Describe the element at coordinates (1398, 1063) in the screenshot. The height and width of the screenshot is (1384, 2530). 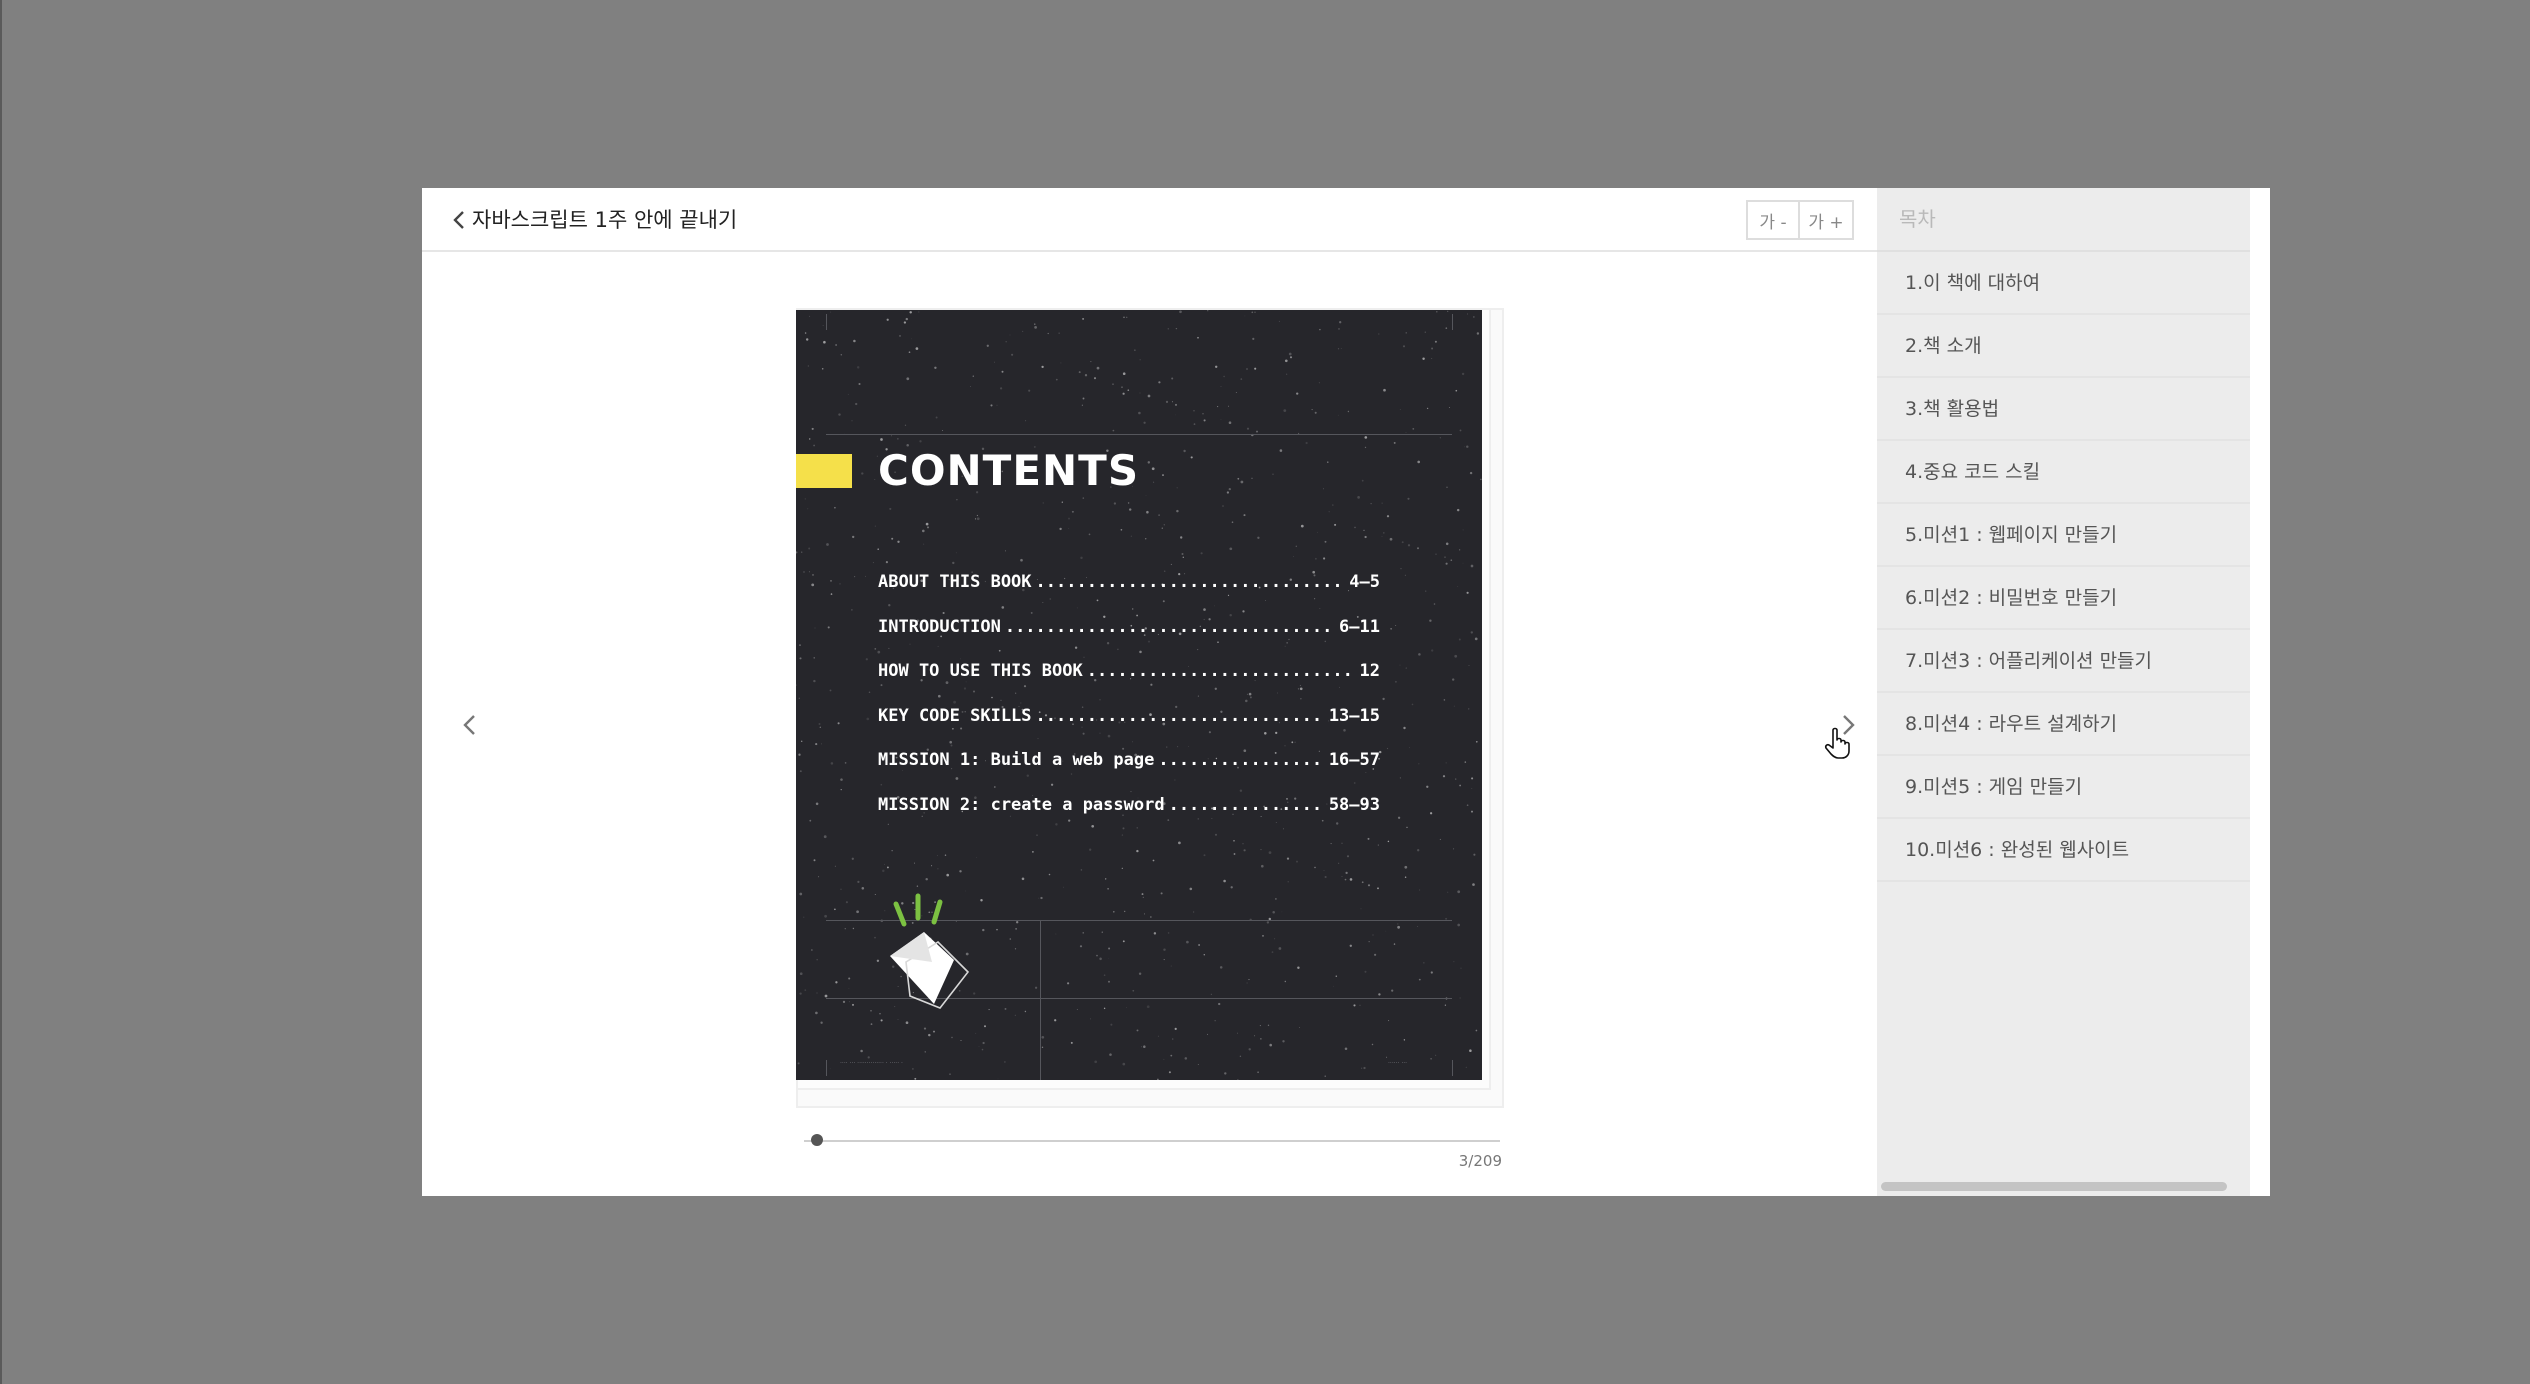
I see `page-print-footer: ······ ···` at that location.